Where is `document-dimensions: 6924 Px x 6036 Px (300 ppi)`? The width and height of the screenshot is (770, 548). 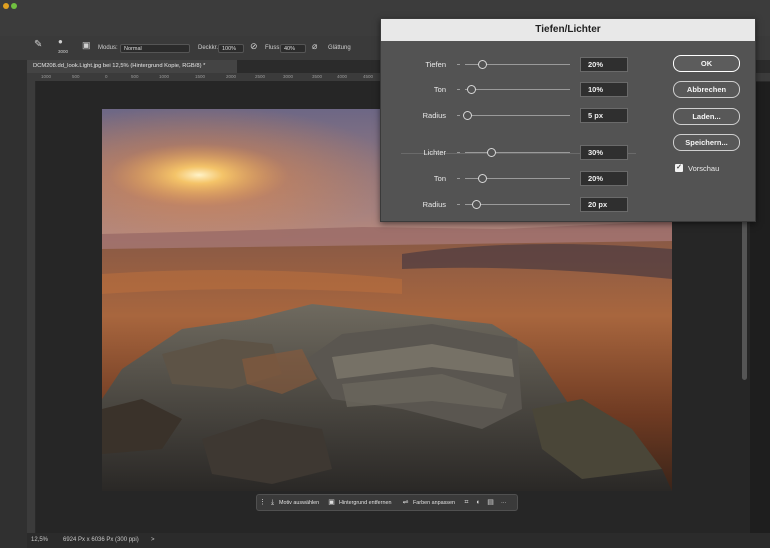 document-dimensions: 6924 Px x 6036 Px (300 ppi) is located at coordinates (101, 540).